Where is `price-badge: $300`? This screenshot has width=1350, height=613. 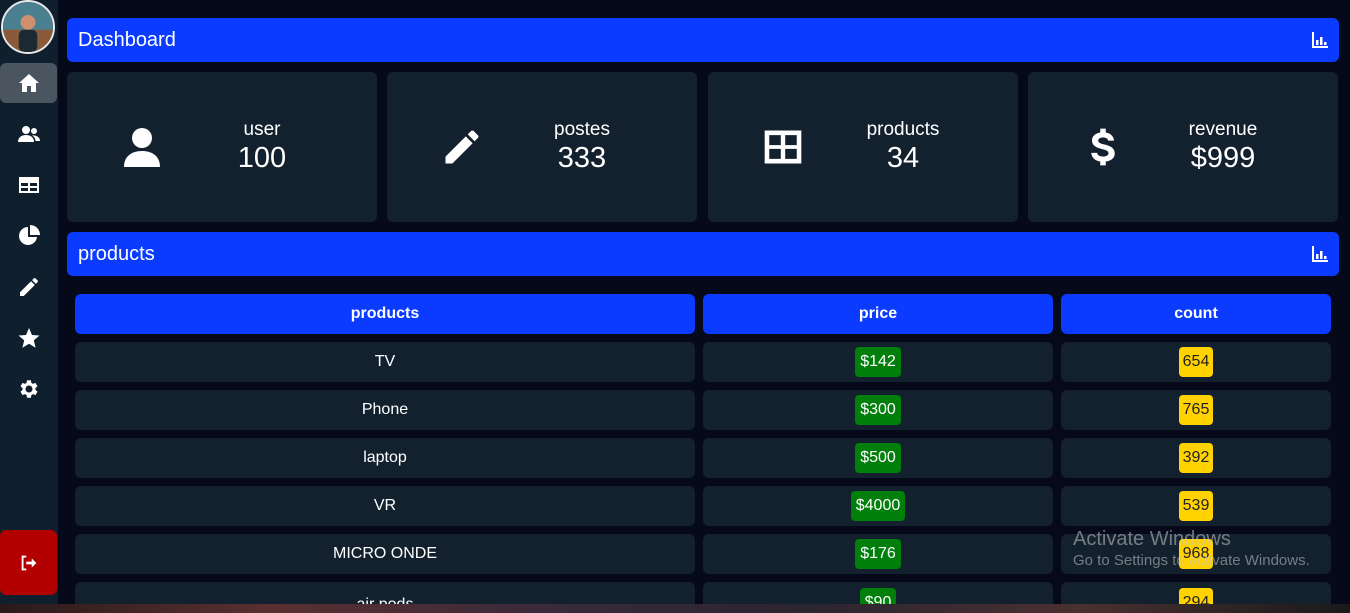
price-badge: $300 is located at coordinates (878, 410).